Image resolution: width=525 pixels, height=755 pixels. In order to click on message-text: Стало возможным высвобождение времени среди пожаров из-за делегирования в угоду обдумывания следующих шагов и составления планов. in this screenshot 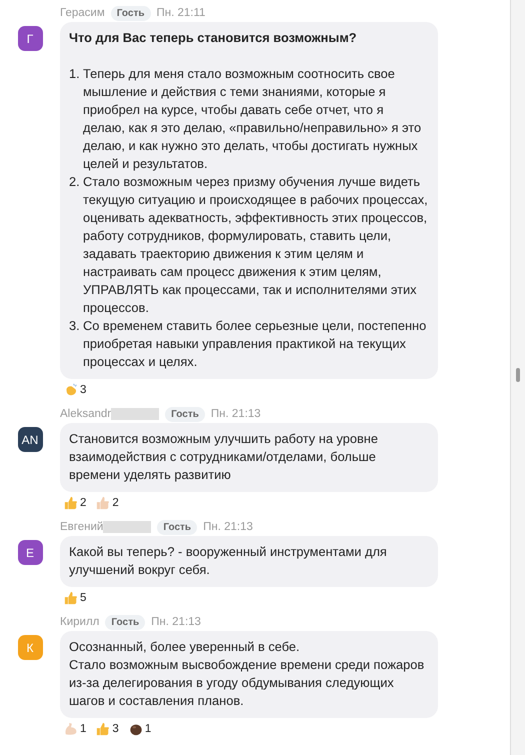, I will do `click(247, 683)`.